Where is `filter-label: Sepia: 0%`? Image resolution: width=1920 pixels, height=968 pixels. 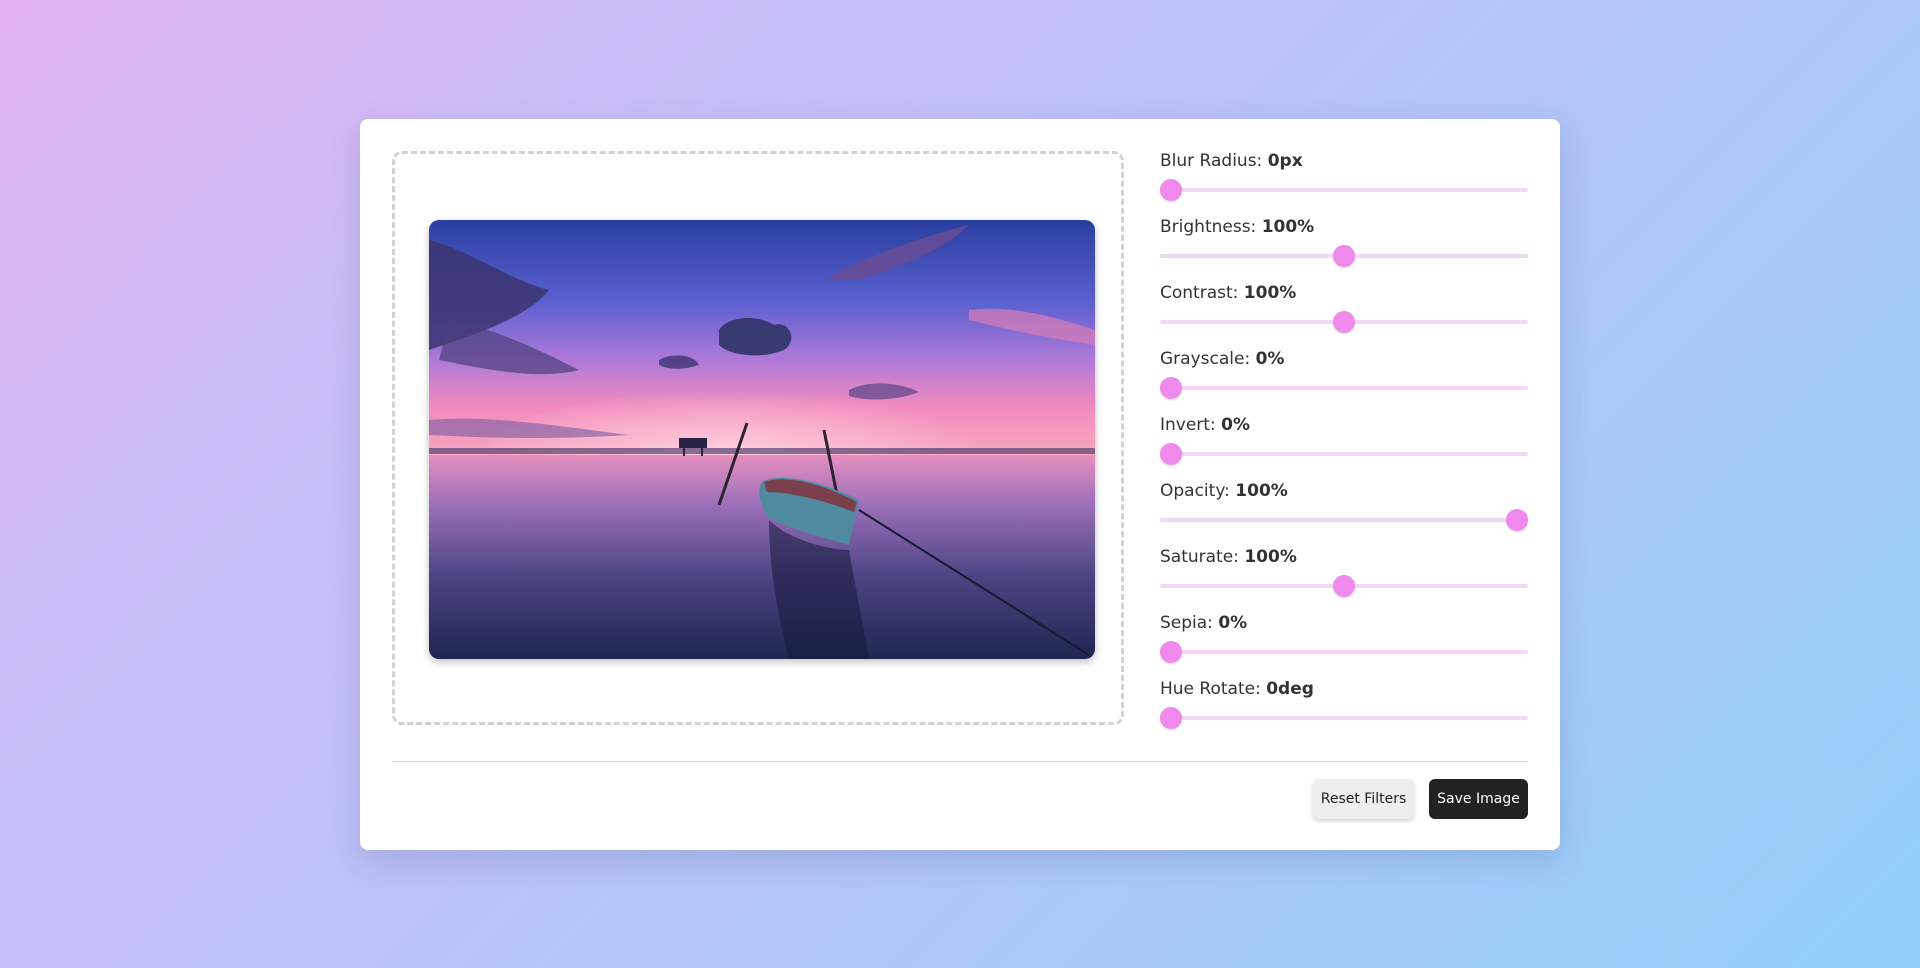 filter-label: Sepia: 0% is located at coordinates (1204, 623).